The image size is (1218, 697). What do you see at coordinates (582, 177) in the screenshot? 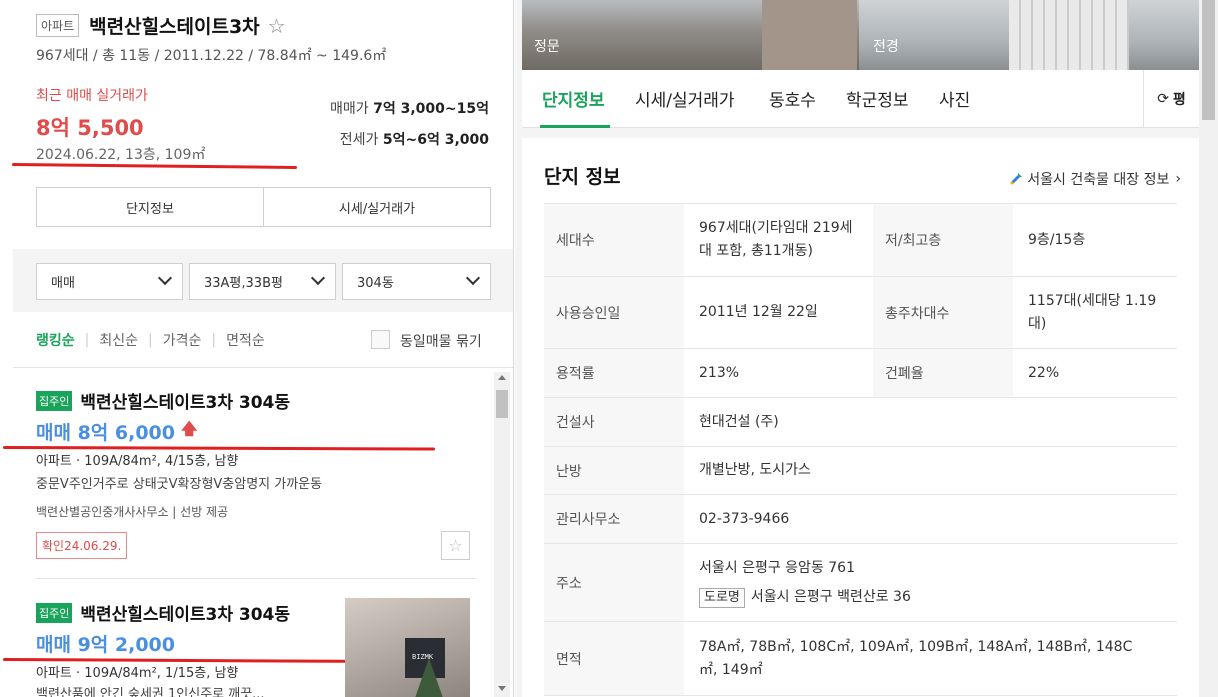
I see `card-title: 단지 정보` at bounding box center [582, 177].